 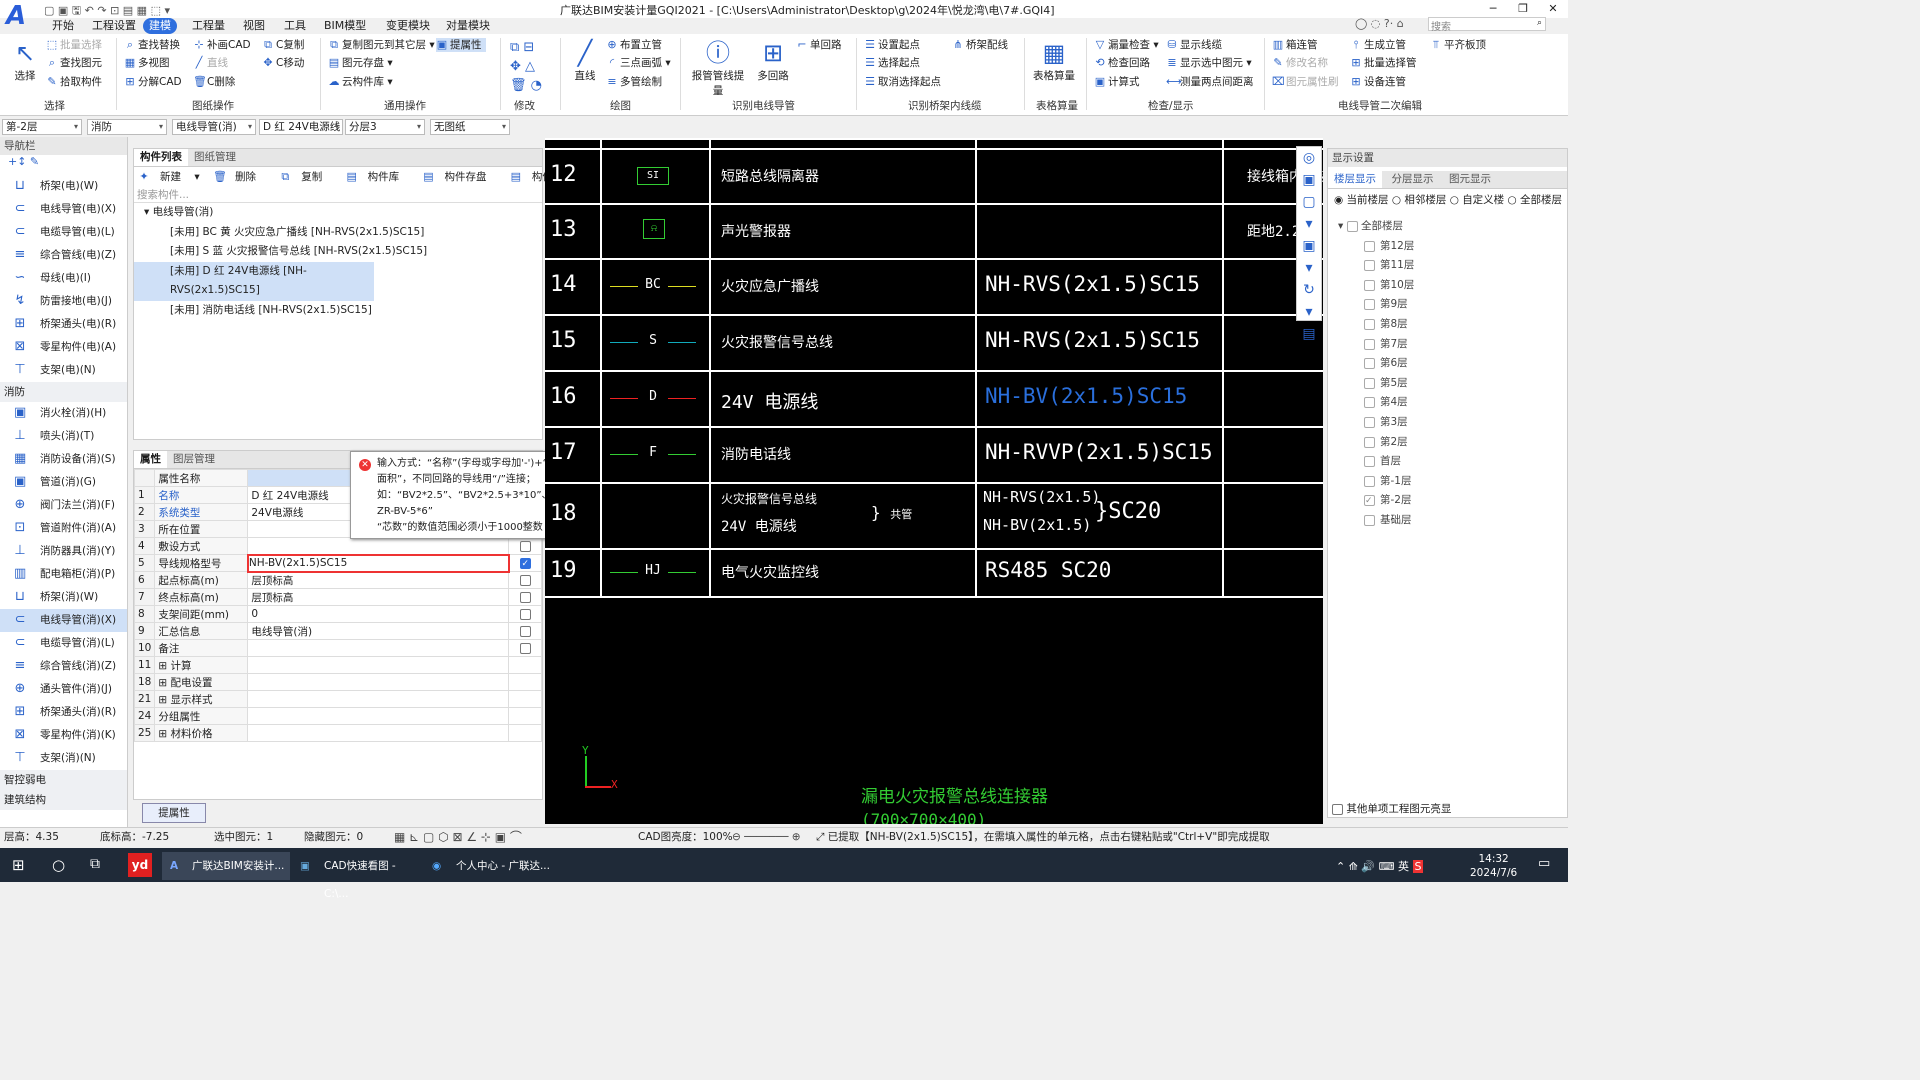 What do you see at coordinates (63, 505) in the screenshot?
I see `nav-item: ⊕ 阀门法兰(消)(F)` at bounding box center [63, 505].